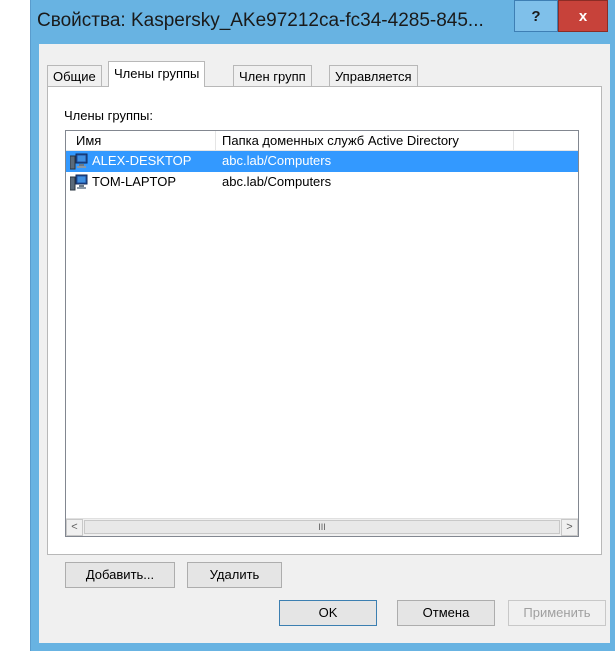 This screenshot has height=651, width=615. I want to click on members-section-label: Члены группы:, so click(108, 115).